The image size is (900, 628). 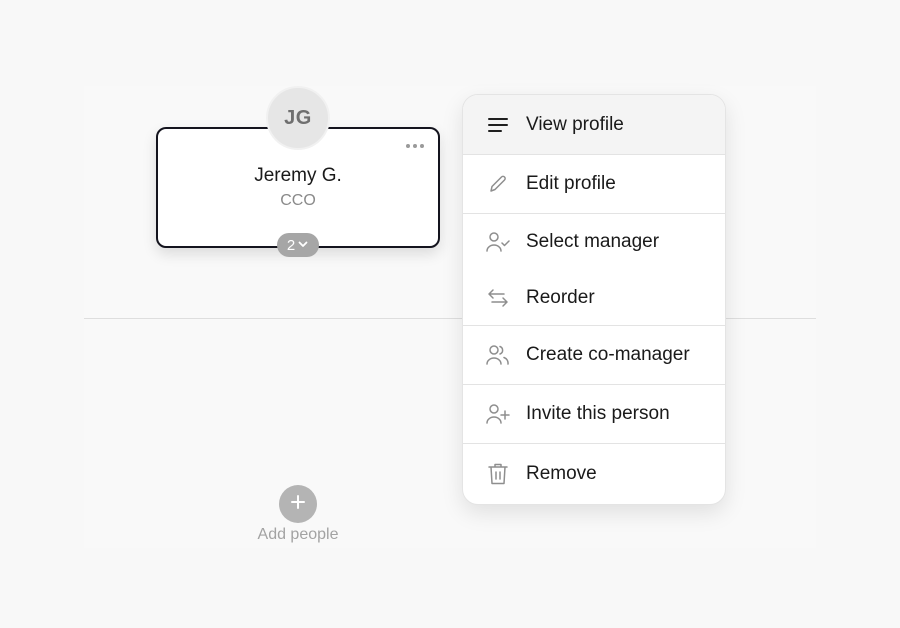 What do you see at coordinates (298, 200) in the screenshot?
I see `person-title: CCO` at bounding box center [298, 200].